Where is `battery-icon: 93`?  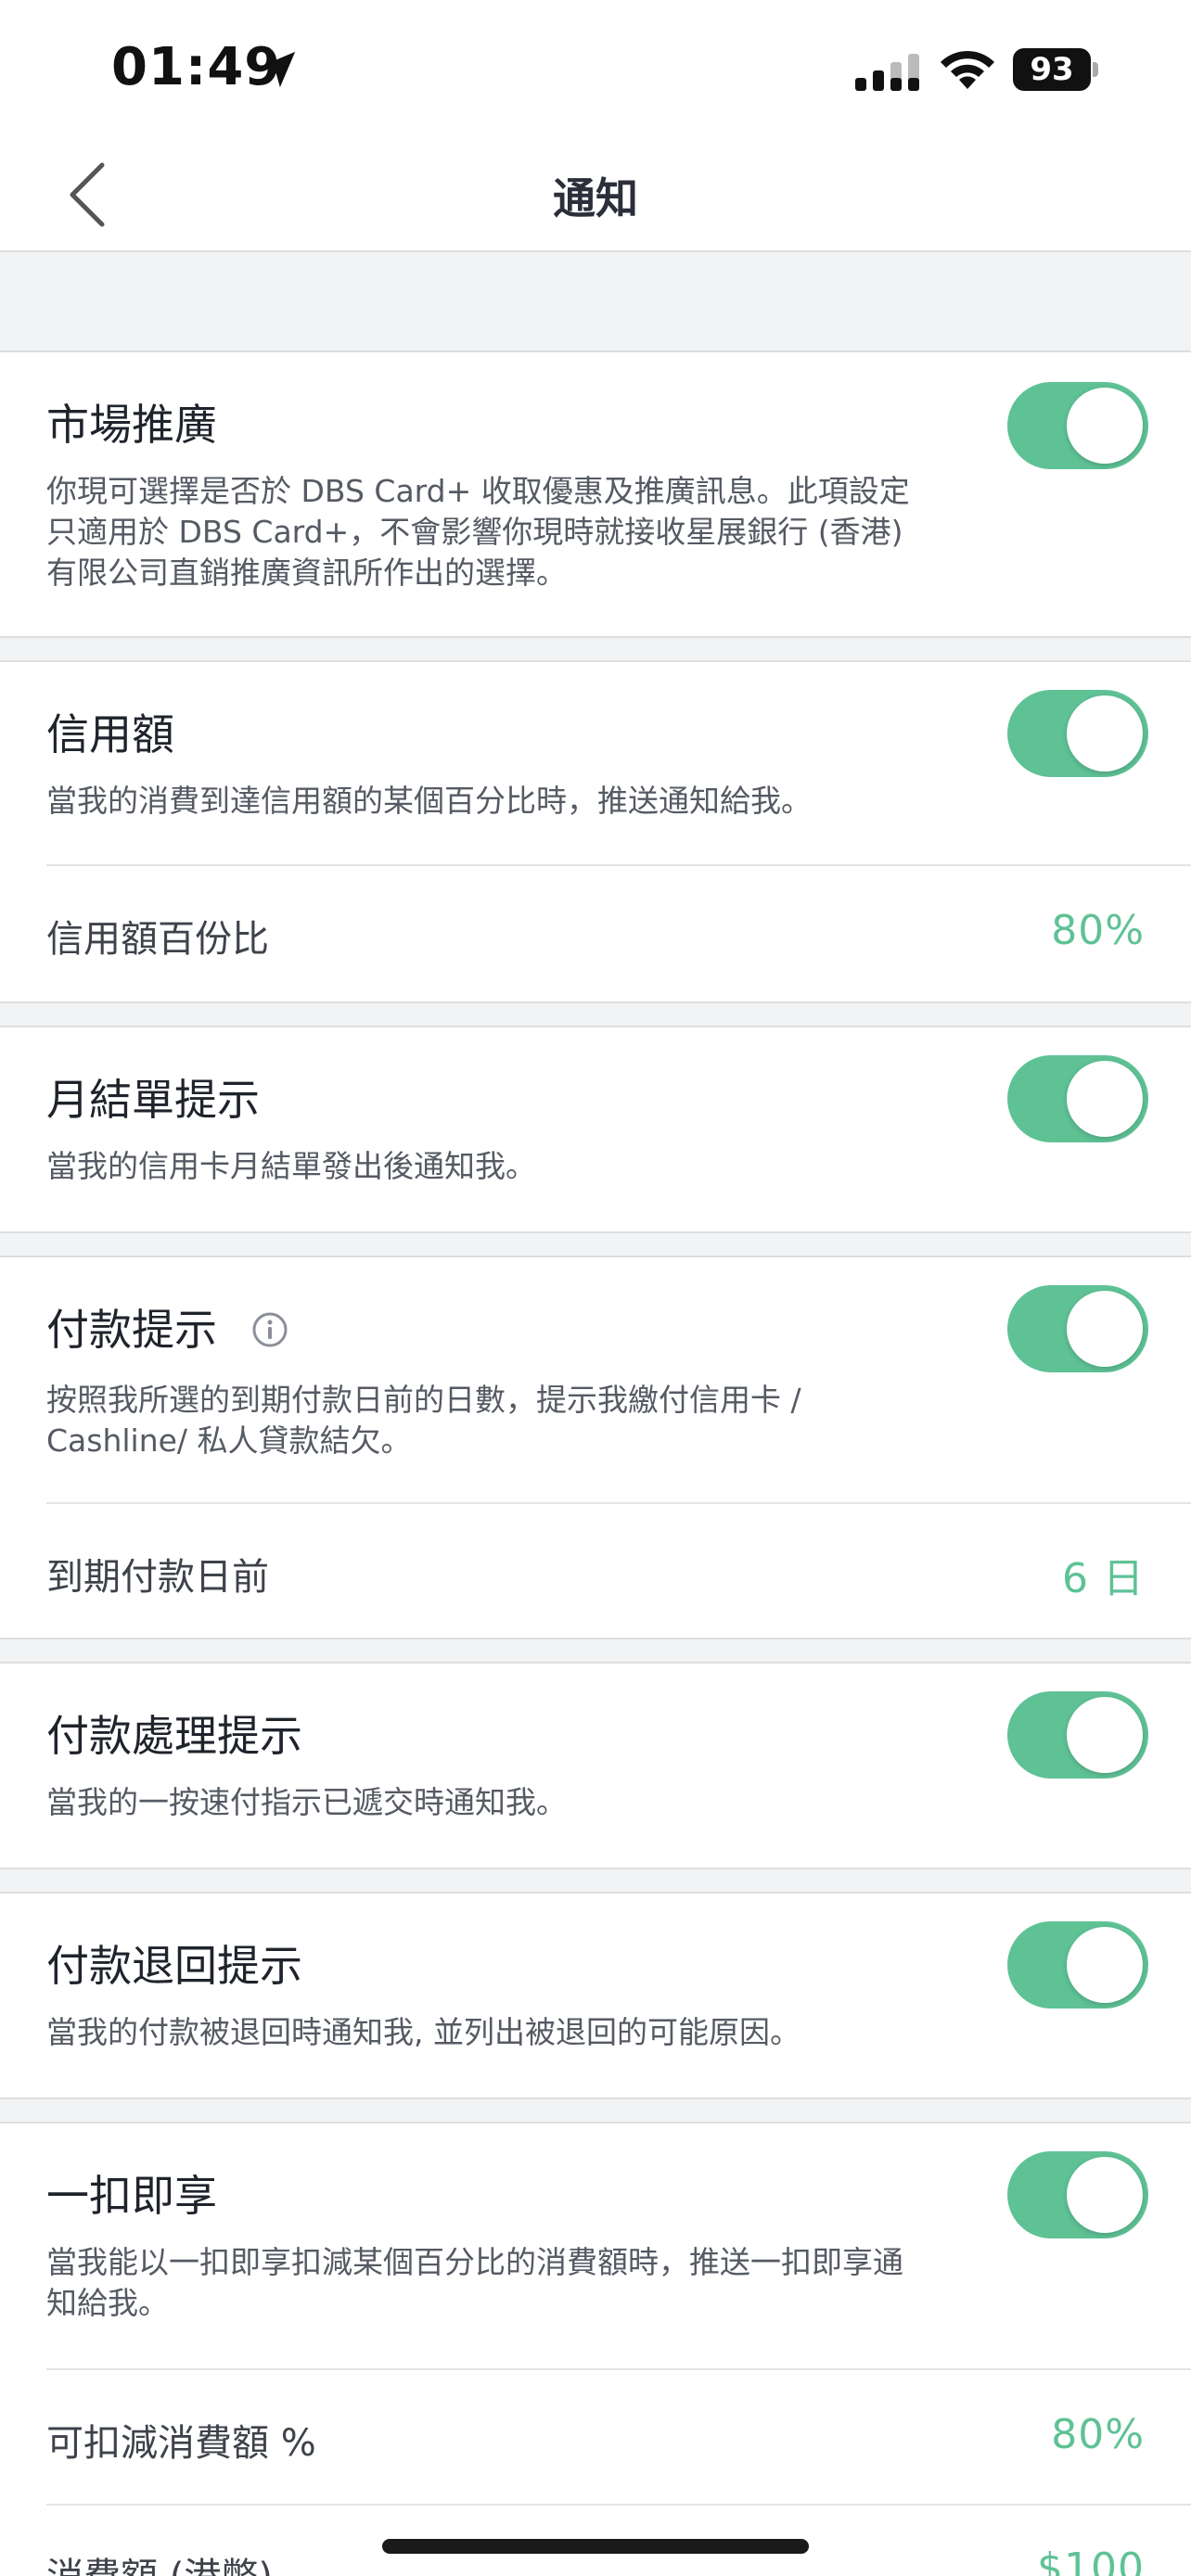 battery-icon: 93 is located at coordinates (1056, 69).